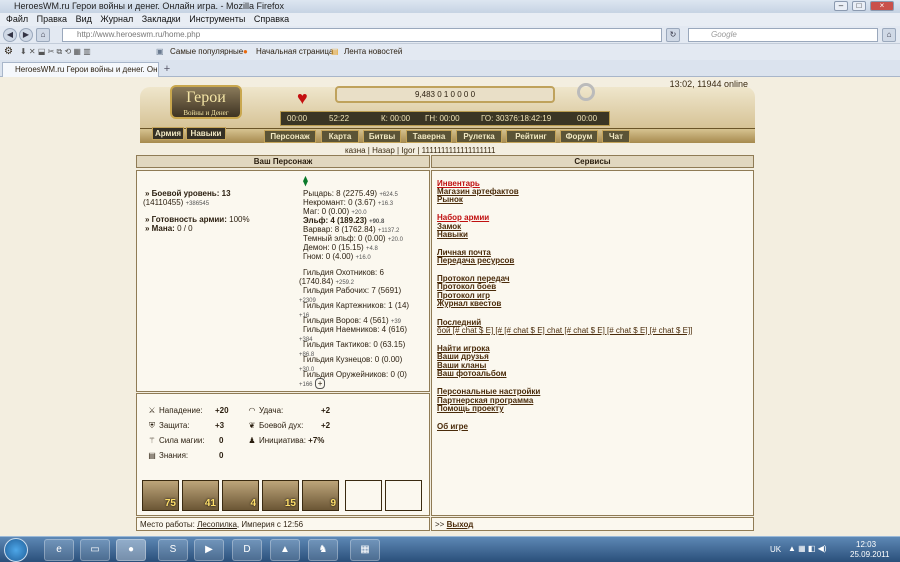 The width and height of the screenshot is (900, 562). What do you see at coordinates (168, 133) in the screenshot?
I see `nav-army: Армия` at bounding box center [168, 133].